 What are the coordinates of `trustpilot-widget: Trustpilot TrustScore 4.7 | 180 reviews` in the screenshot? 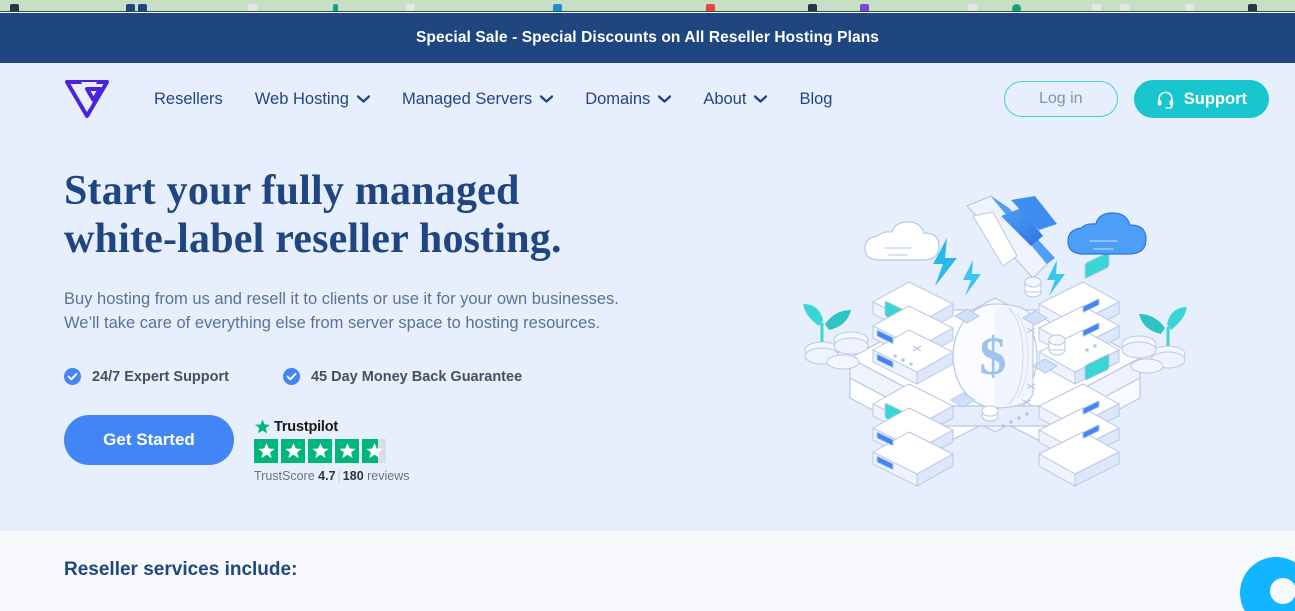 It's located at (332, 451).